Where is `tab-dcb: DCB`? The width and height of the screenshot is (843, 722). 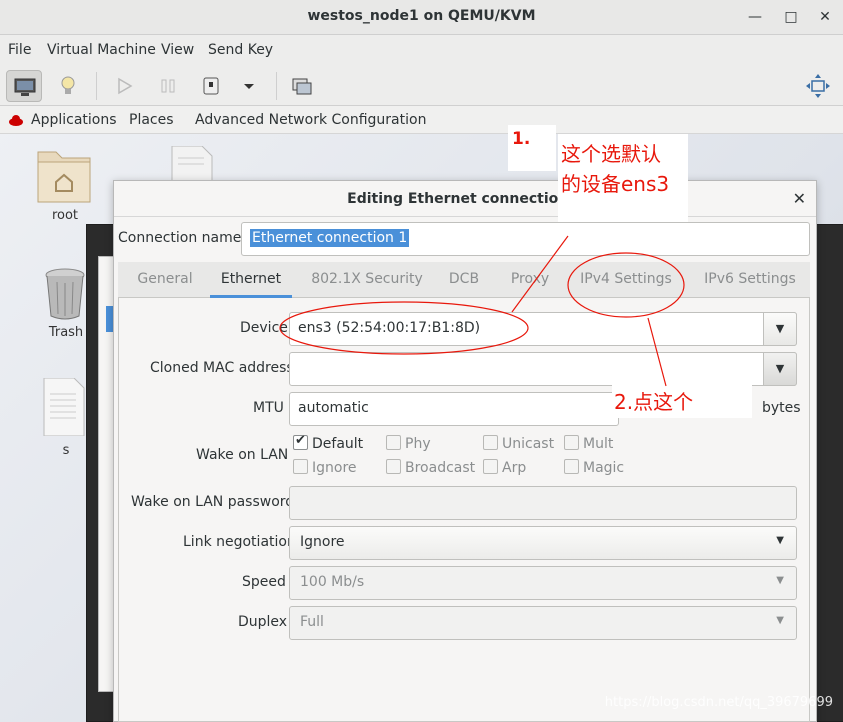 tab-dcb: DCB is located at coordinates (464, 280).